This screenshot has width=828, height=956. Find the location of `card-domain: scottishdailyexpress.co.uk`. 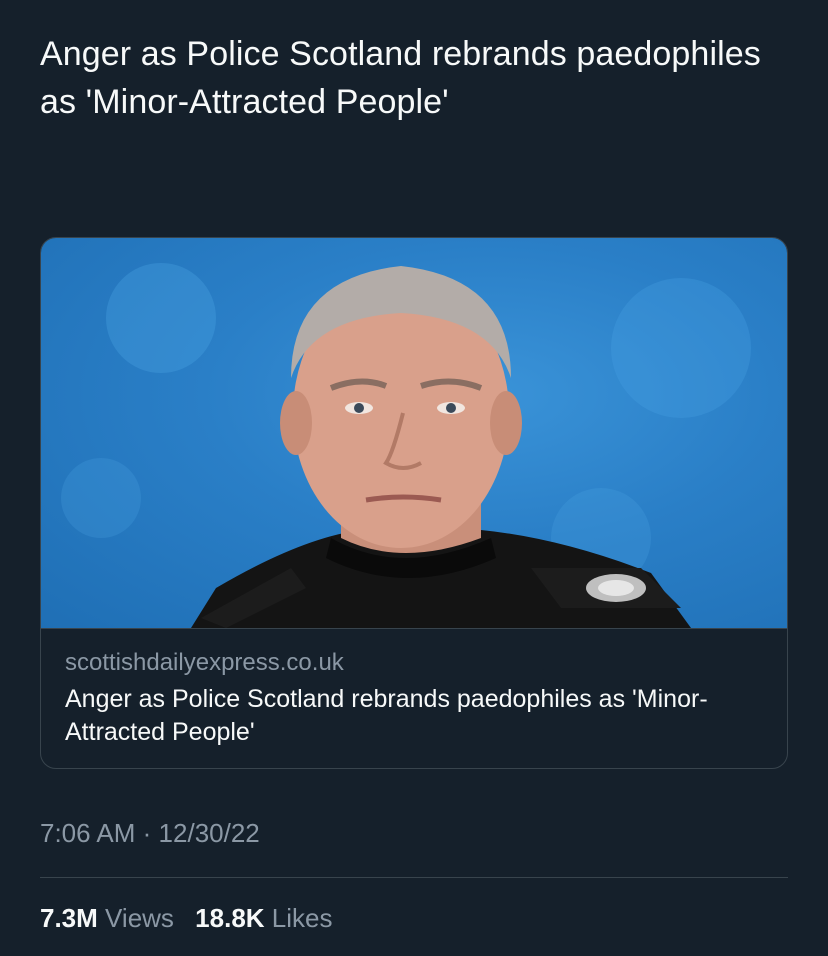

card-domain: scottishdailyexpress.co.uk is located at coordinates (204, 662).